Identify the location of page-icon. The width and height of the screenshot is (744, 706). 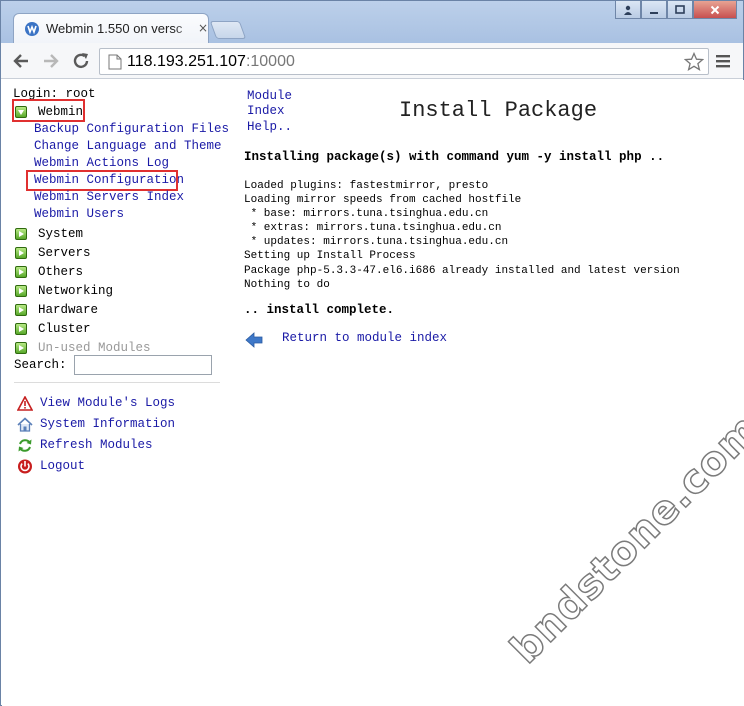
(115, 62).